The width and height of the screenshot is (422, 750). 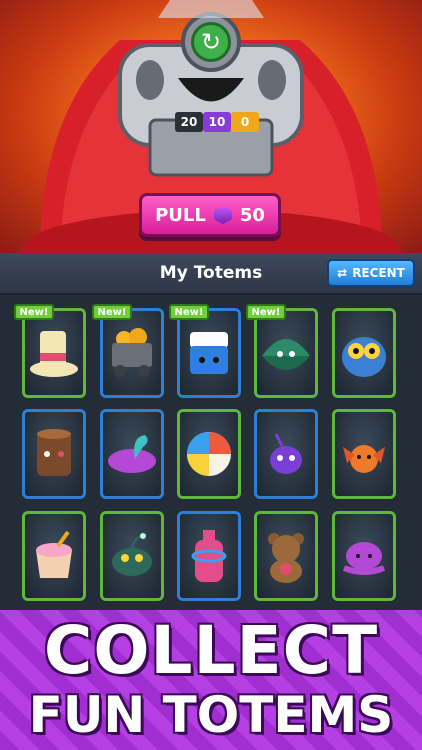 What do you see at coordinates (342, 273) in the screenshot?
I see `sort-icon: ⇄` at bounding box center [342, 273].